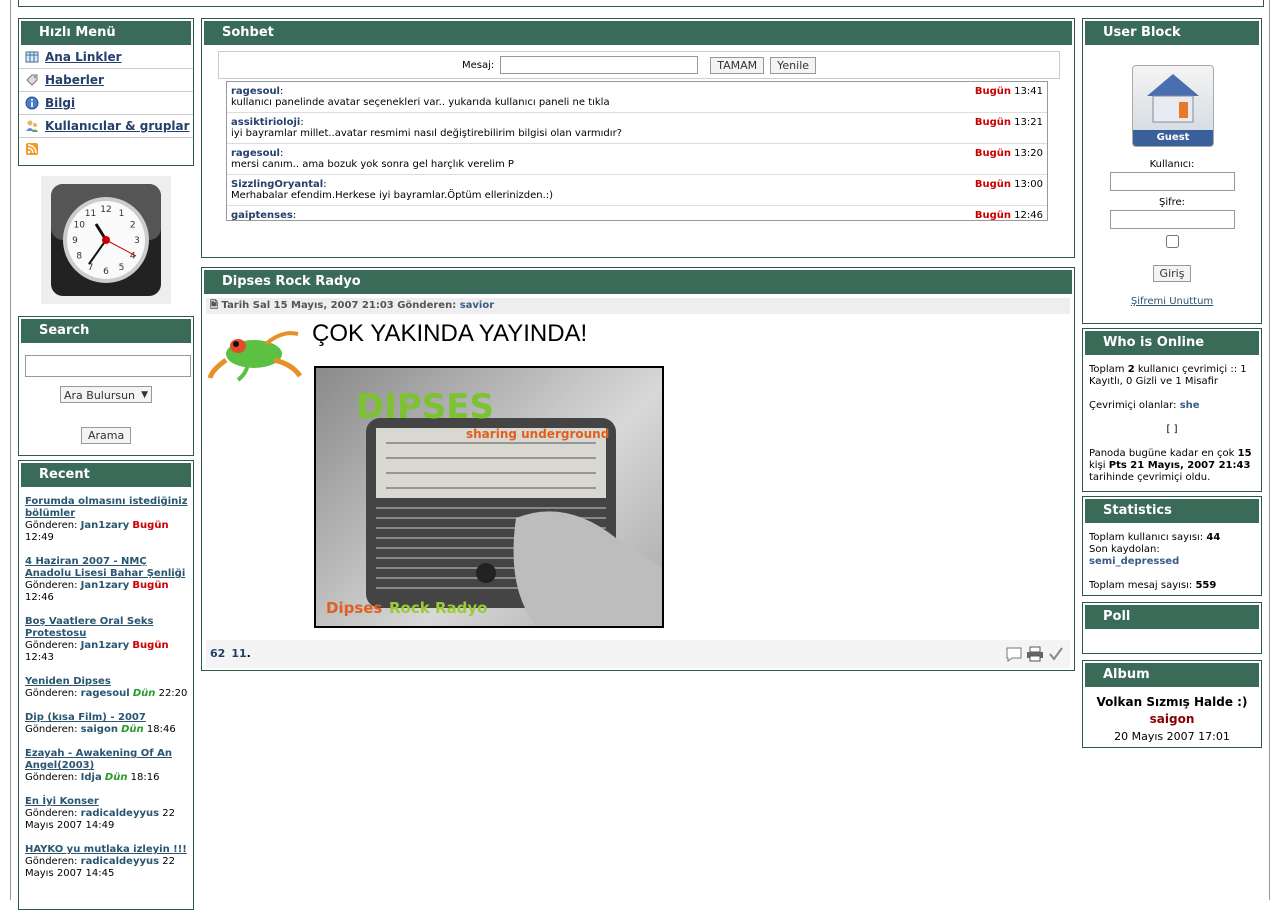 This screenshot has width=1280, height=910. What do you see at coordinates (793, 65) in the screenshot?
I see `refresh-button: Yenile` at bounding box center [793, 65].